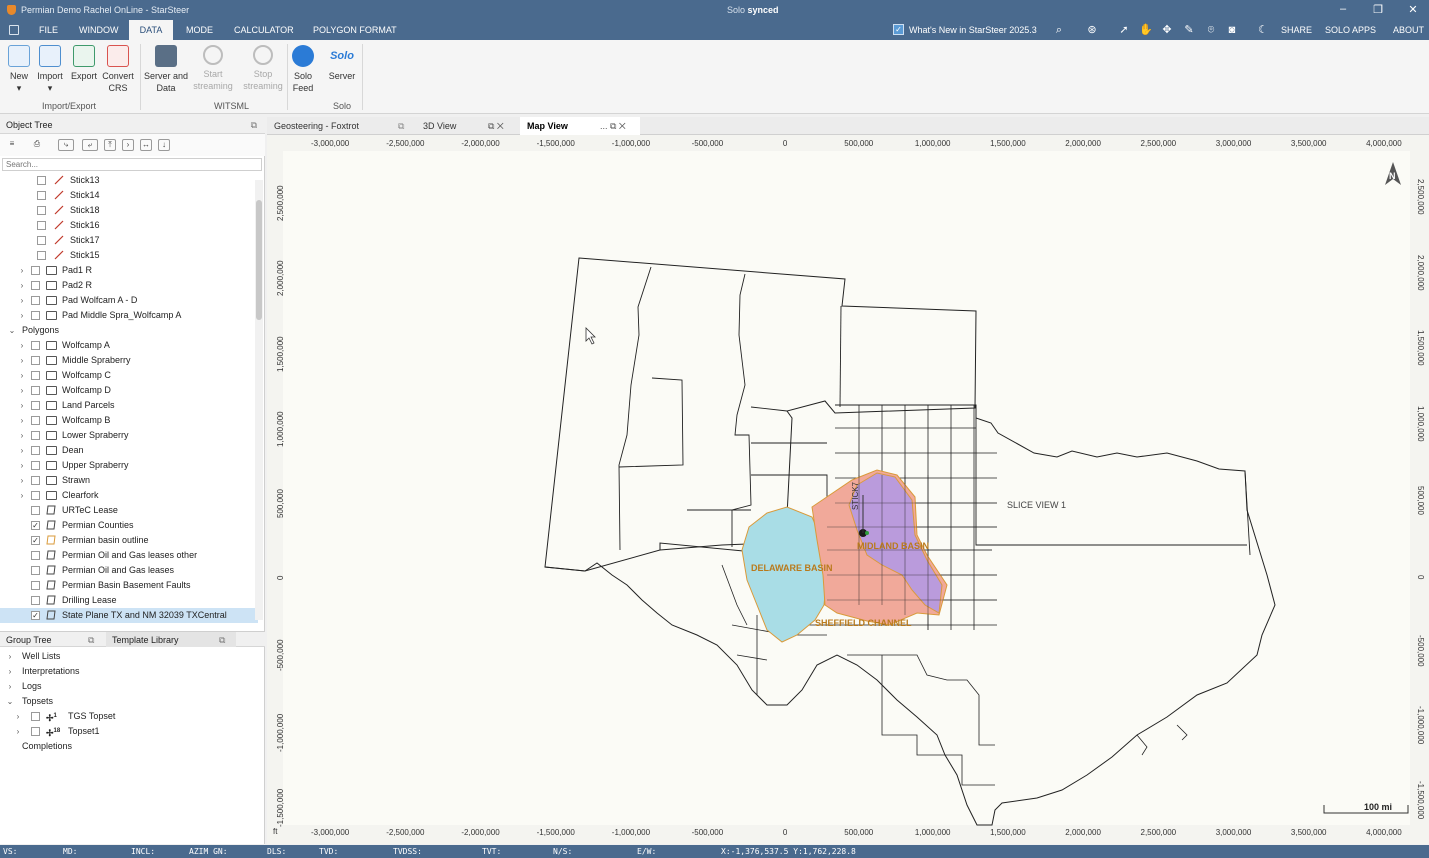 The height and width of the screenshot is (858, 1429). I want to click on solo-server-button: Solo Server, so click(342, 63).